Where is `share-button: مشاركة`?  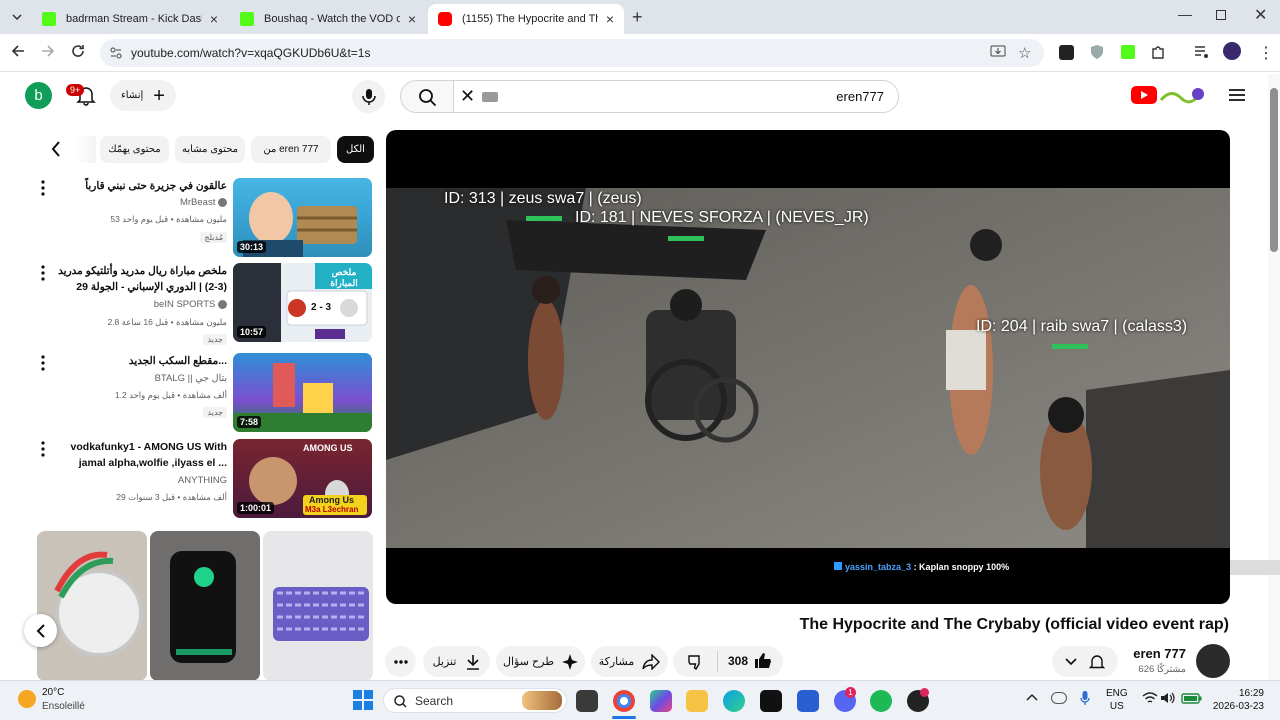 share-button: مشاركة is located at coordinates (629, 661).